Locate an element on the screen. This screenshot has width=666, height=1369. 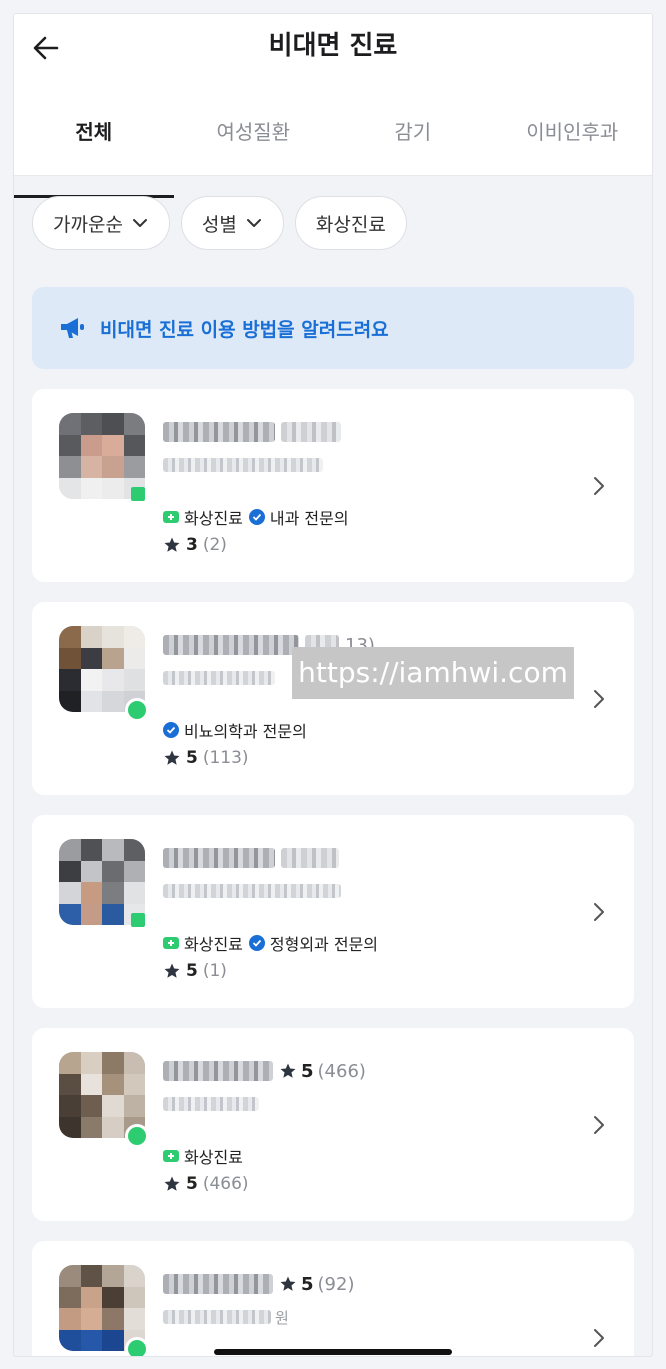
chip-label: 가까운순 is located at coordinates (88, 224).